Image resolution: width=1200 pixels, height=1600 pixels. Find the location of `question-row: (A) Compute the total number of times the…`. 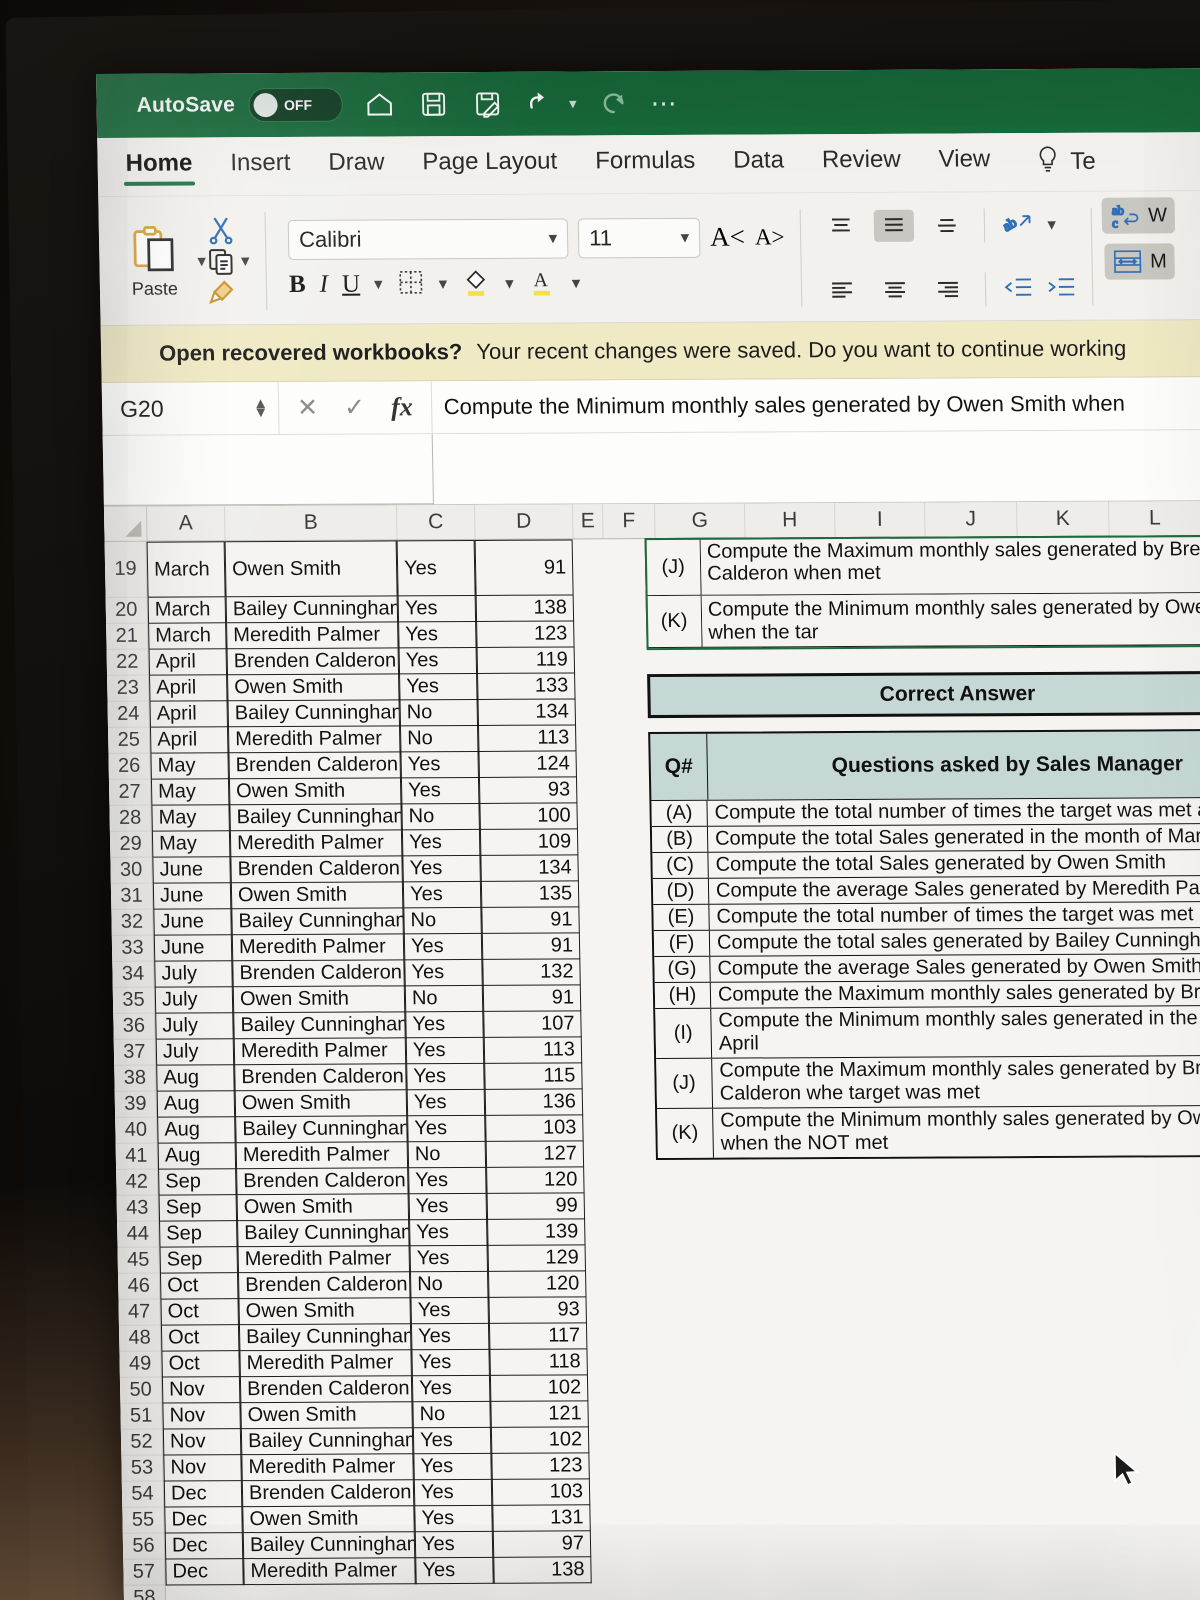

question-row: (A) Compute the total number of times the… is located at coordinates (925, 811).